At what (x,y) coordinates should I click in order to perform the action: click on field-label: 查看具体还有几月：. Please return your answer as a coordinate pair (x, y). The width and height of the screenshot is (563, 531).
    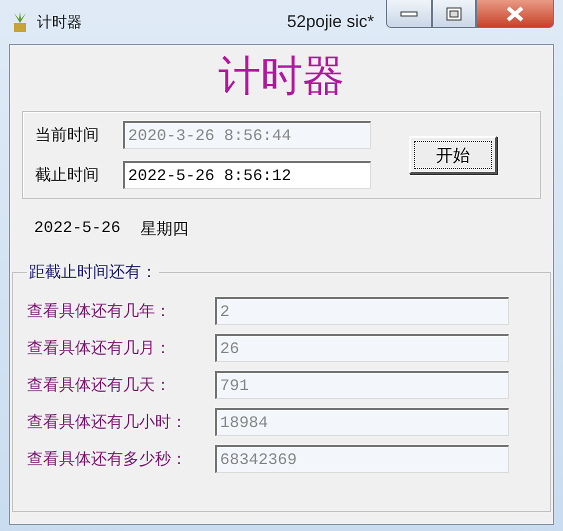
    Looking at the image, I should click on (99, 348).